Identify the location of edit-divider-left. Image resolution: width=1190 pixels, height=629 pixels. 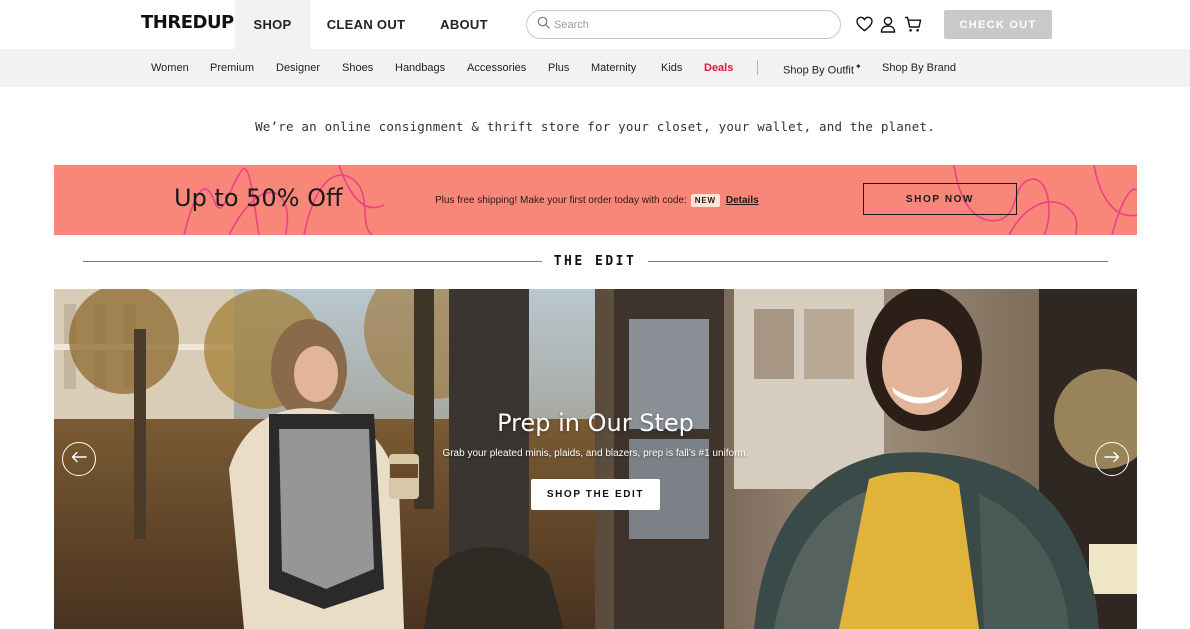
(312, 261).